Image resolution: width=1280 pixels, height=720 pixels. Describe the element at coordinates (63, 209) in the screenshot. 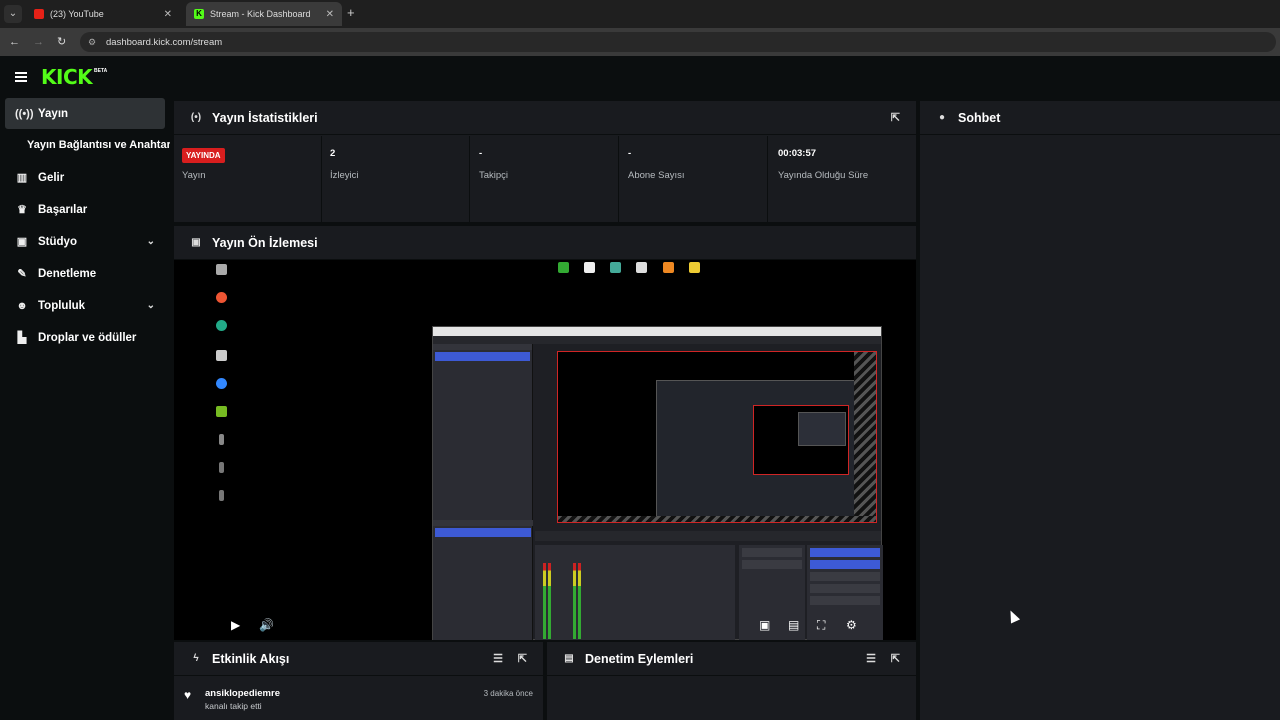

I see `sidebar-item-label: Başarılar` at that location.